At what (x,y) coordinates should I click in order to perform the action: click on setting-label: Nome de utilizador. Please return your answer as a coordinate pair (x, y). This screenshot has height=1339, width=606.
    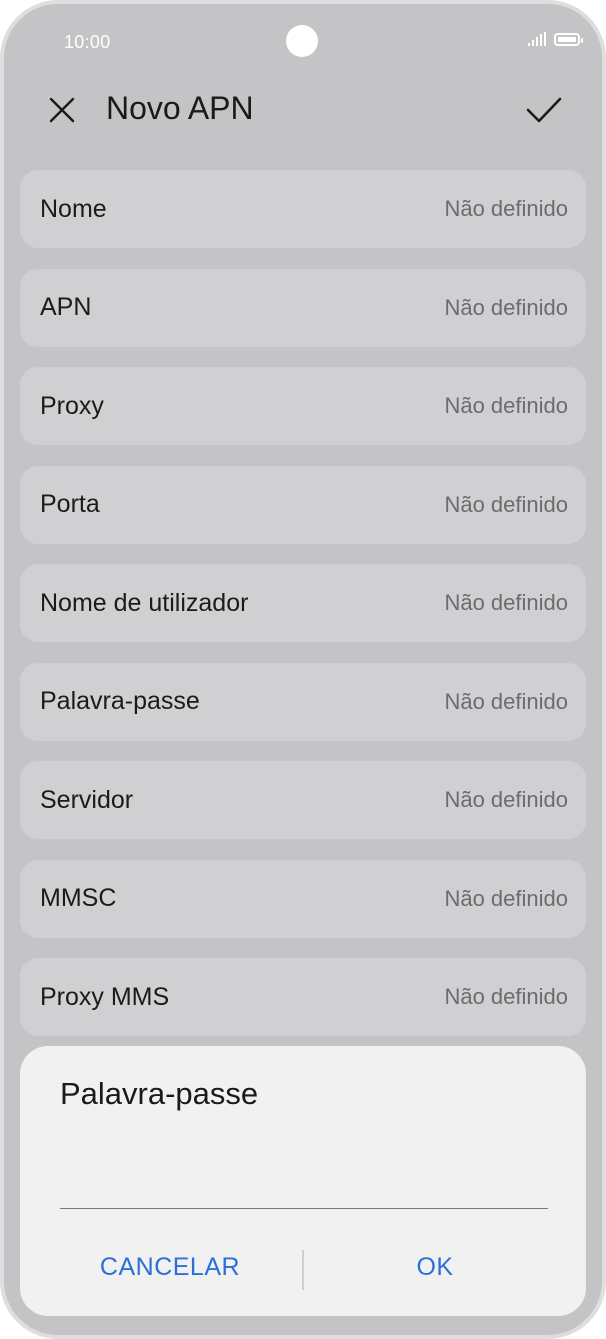
    Looking at the image, I should click on (144, 602).